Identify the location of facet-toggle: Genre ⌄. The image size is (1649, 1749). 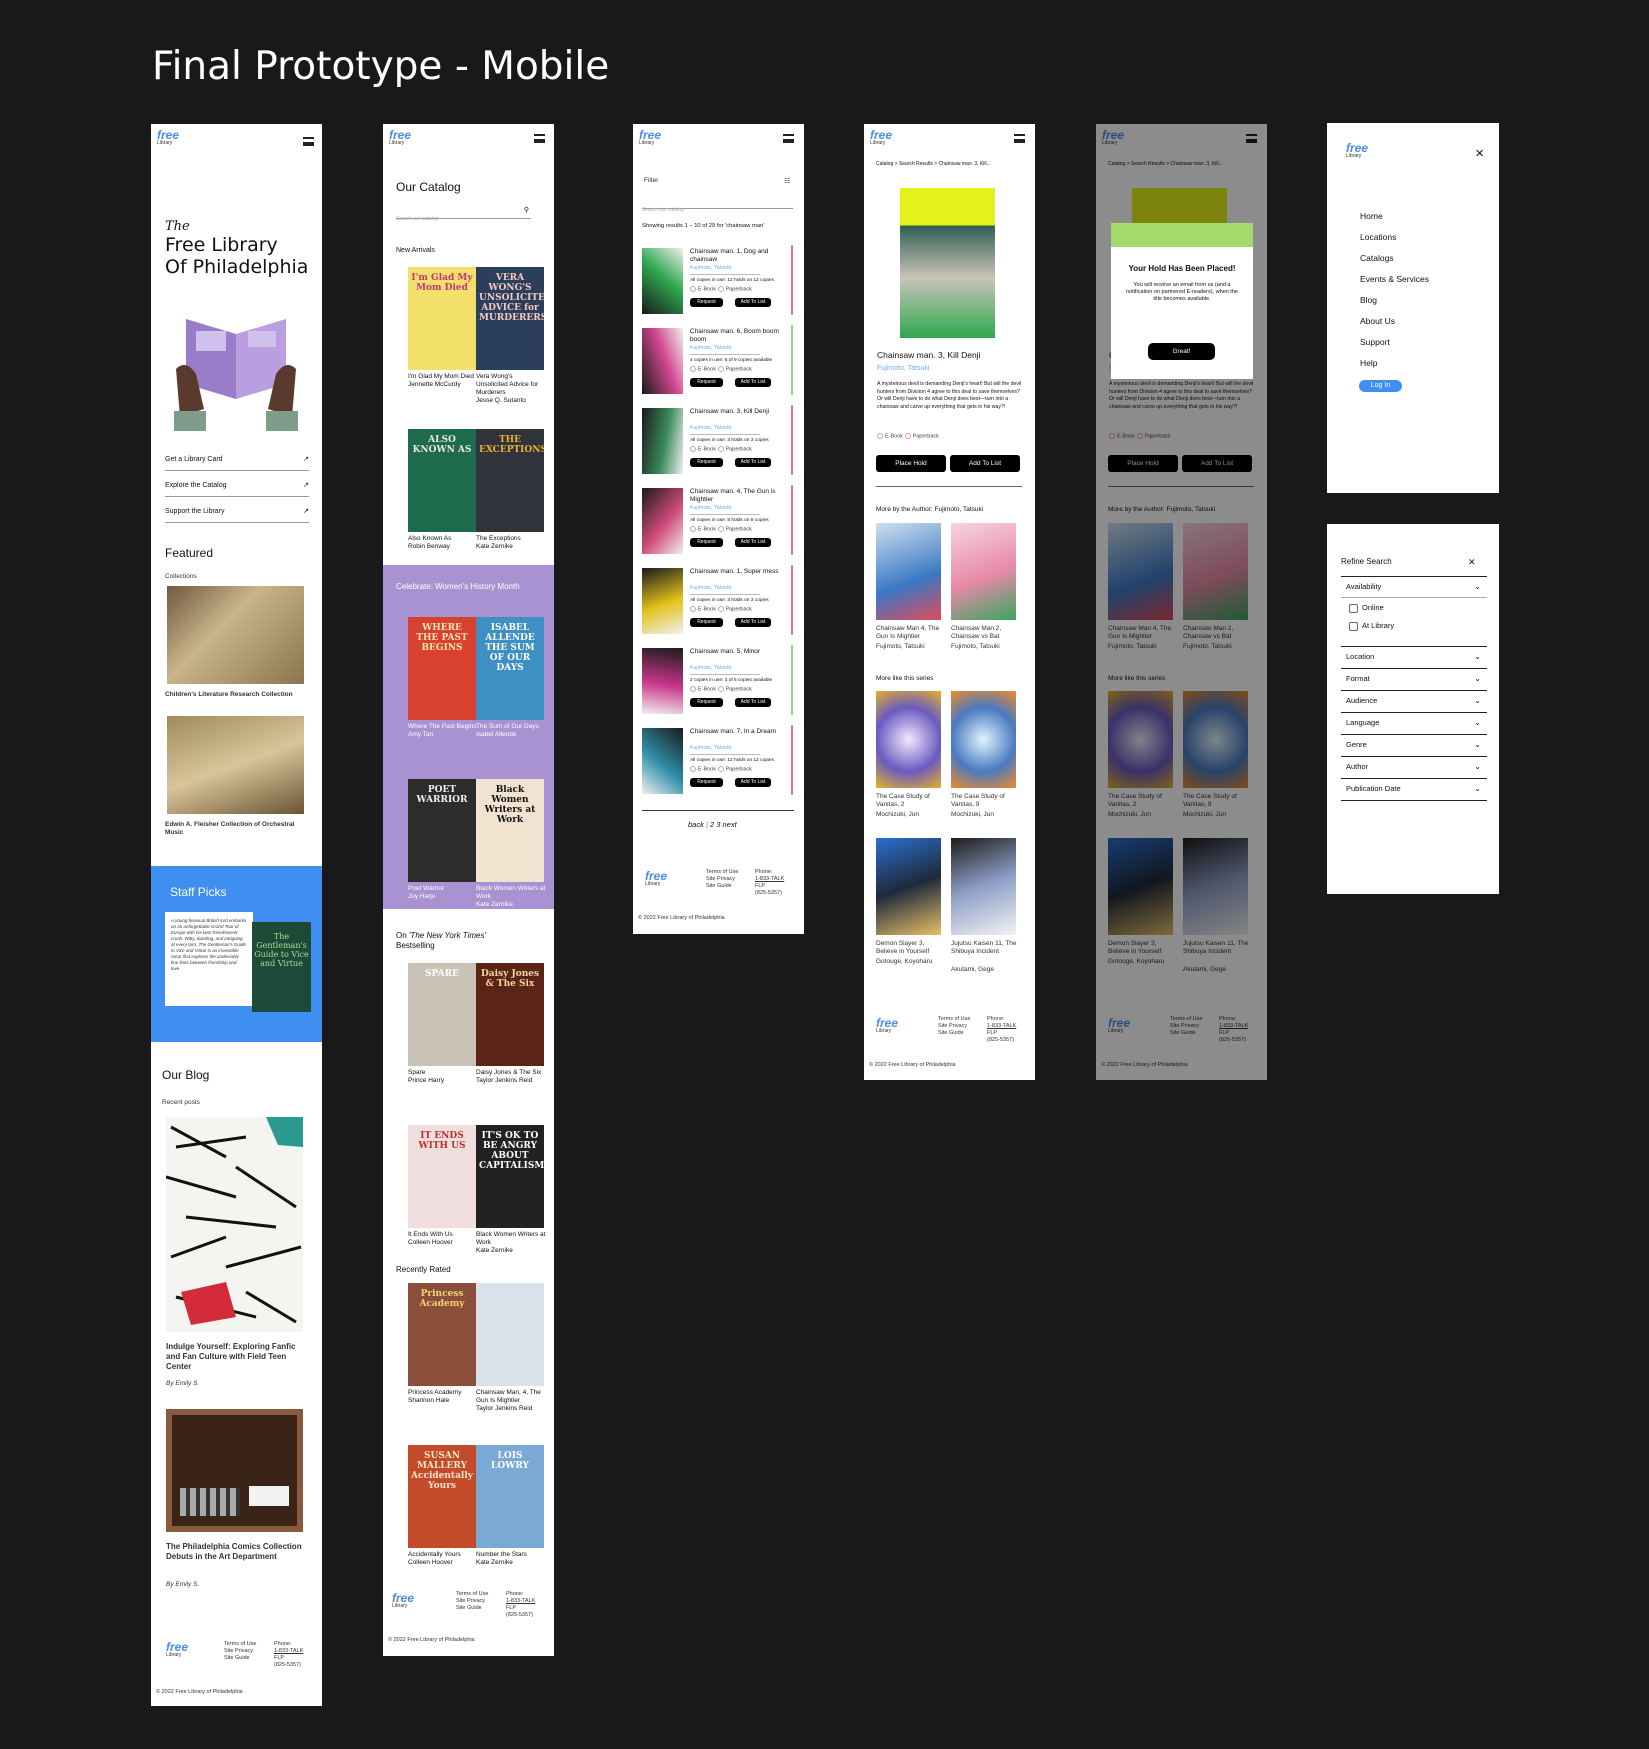
(1414, 744).